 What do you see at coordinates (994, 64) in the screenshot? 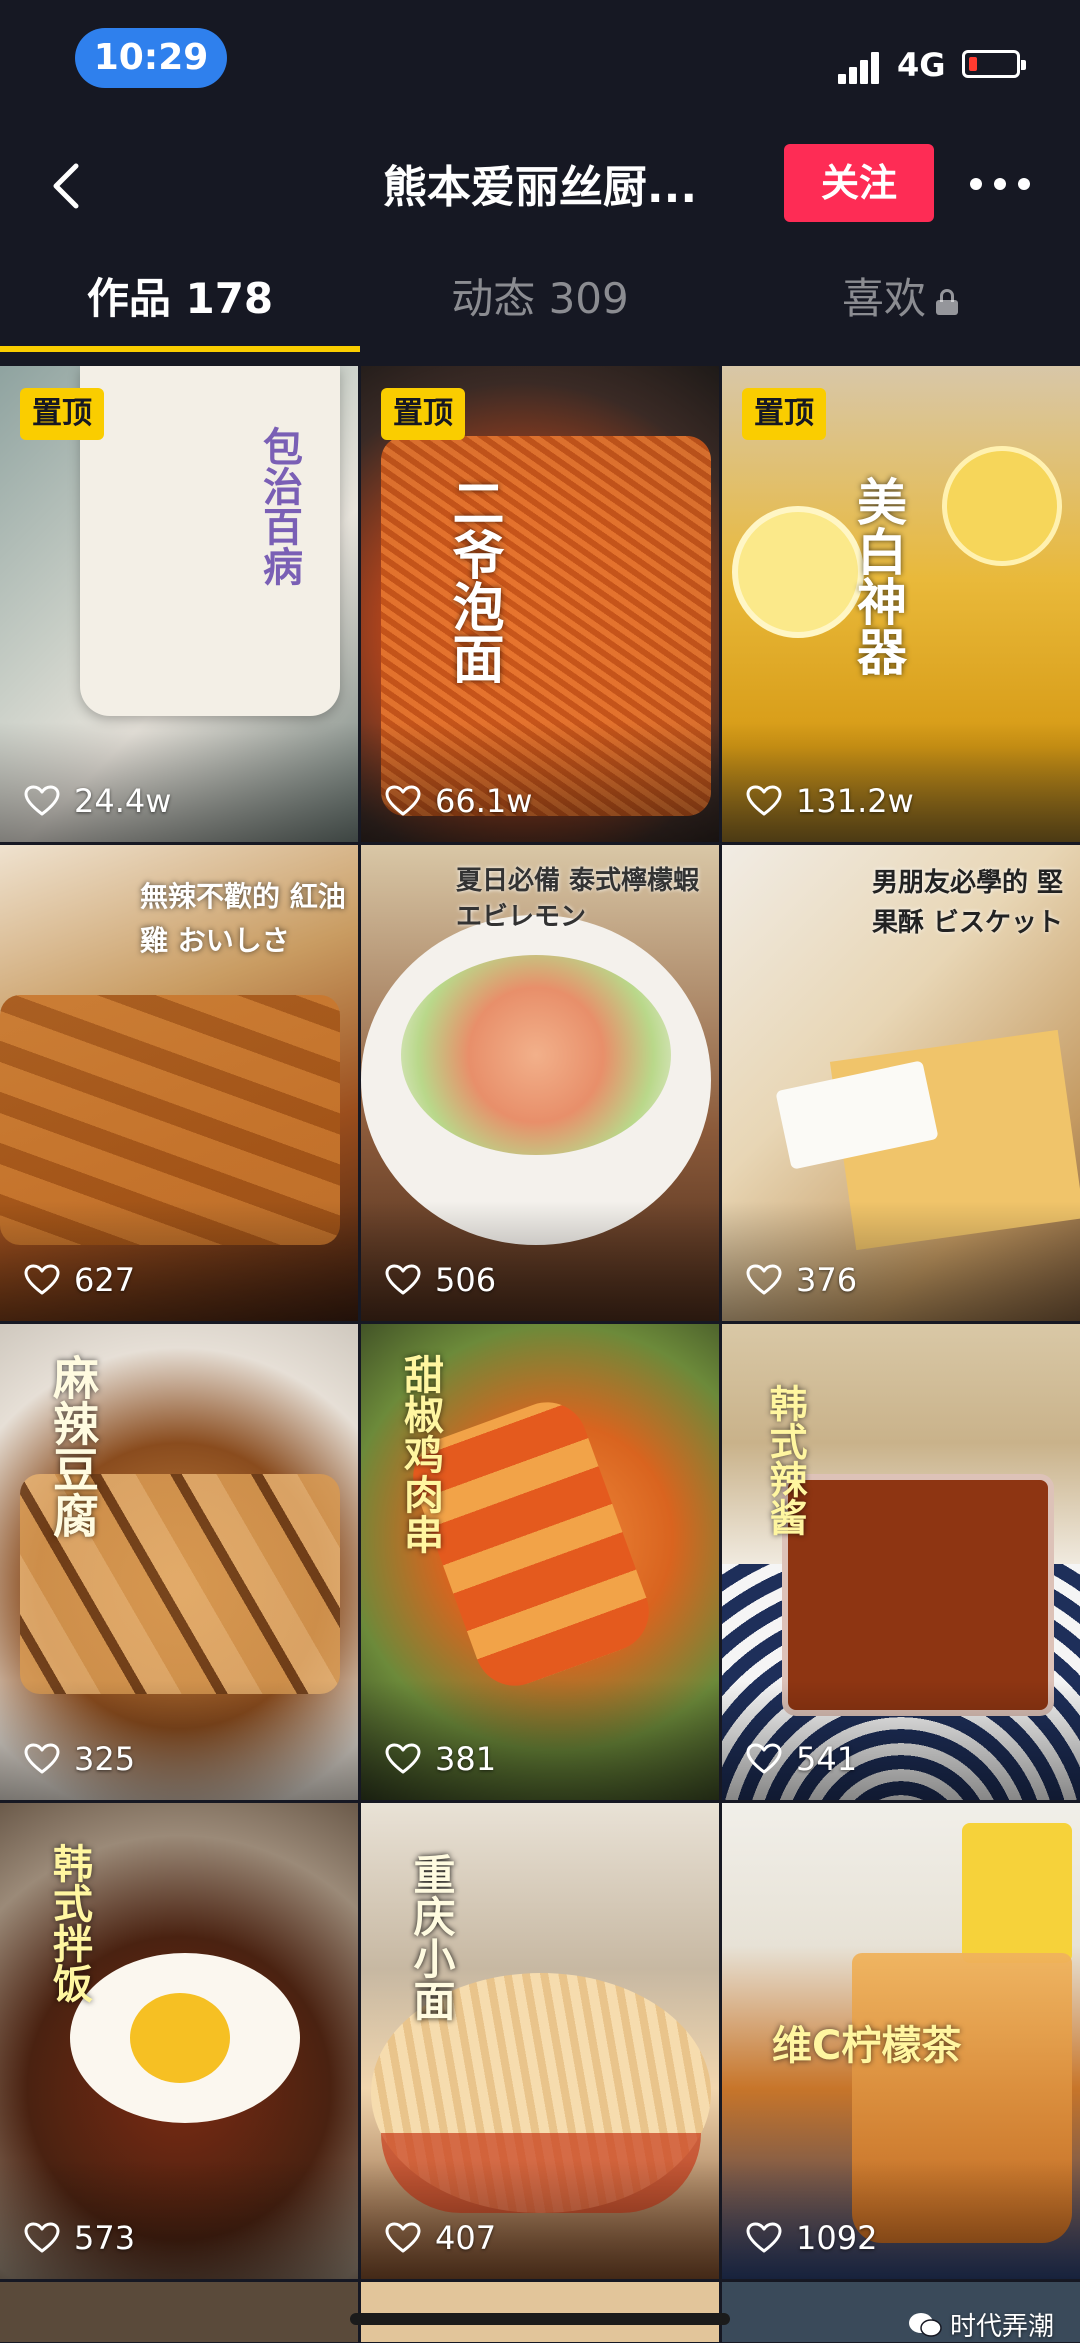
I see `battery-icon` at bounding box center [994, 64].